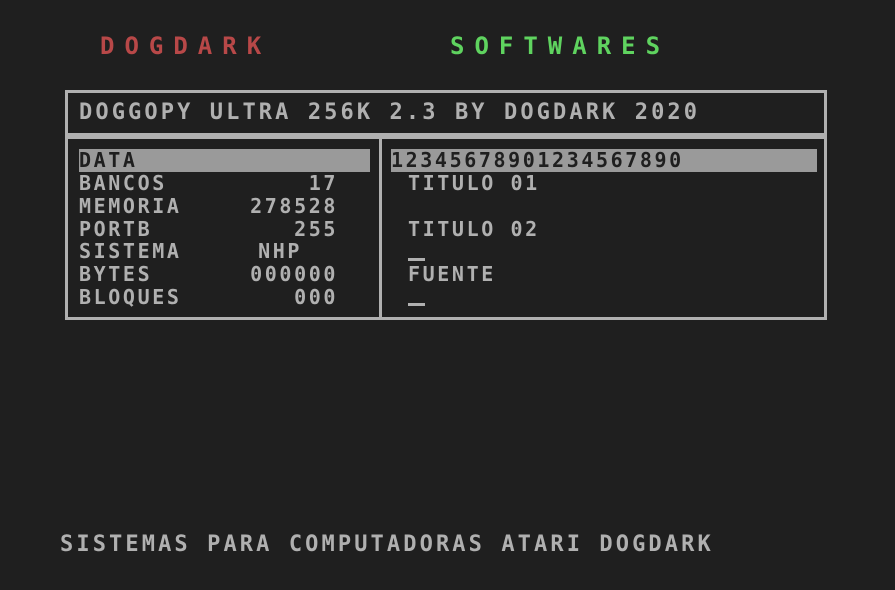 The height and width of the screenshot is (590, 895). I want to click on info-label: MEMORIA, so click(130, 206).